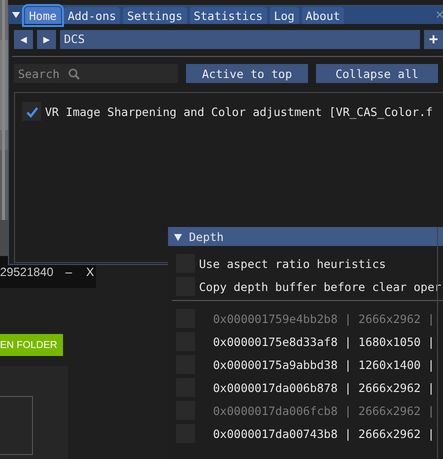 The height and width of the screenshot is (459, 443). Describe the element at coordinates (31, 111) in the screenshot. I see `checkbox` at that location.